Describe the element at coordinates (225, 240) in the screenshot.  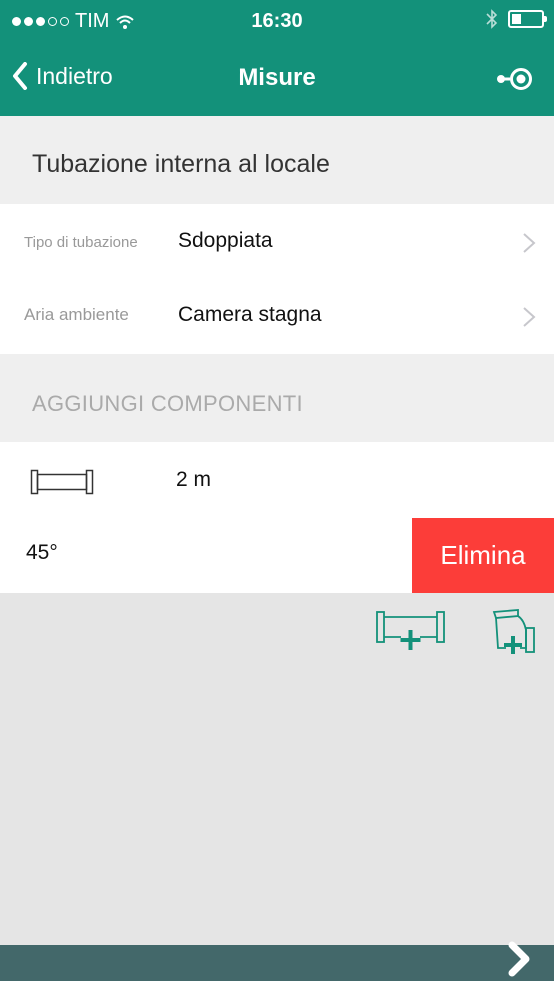
I see `pipe-type-value: Sdoppiata` at that location.